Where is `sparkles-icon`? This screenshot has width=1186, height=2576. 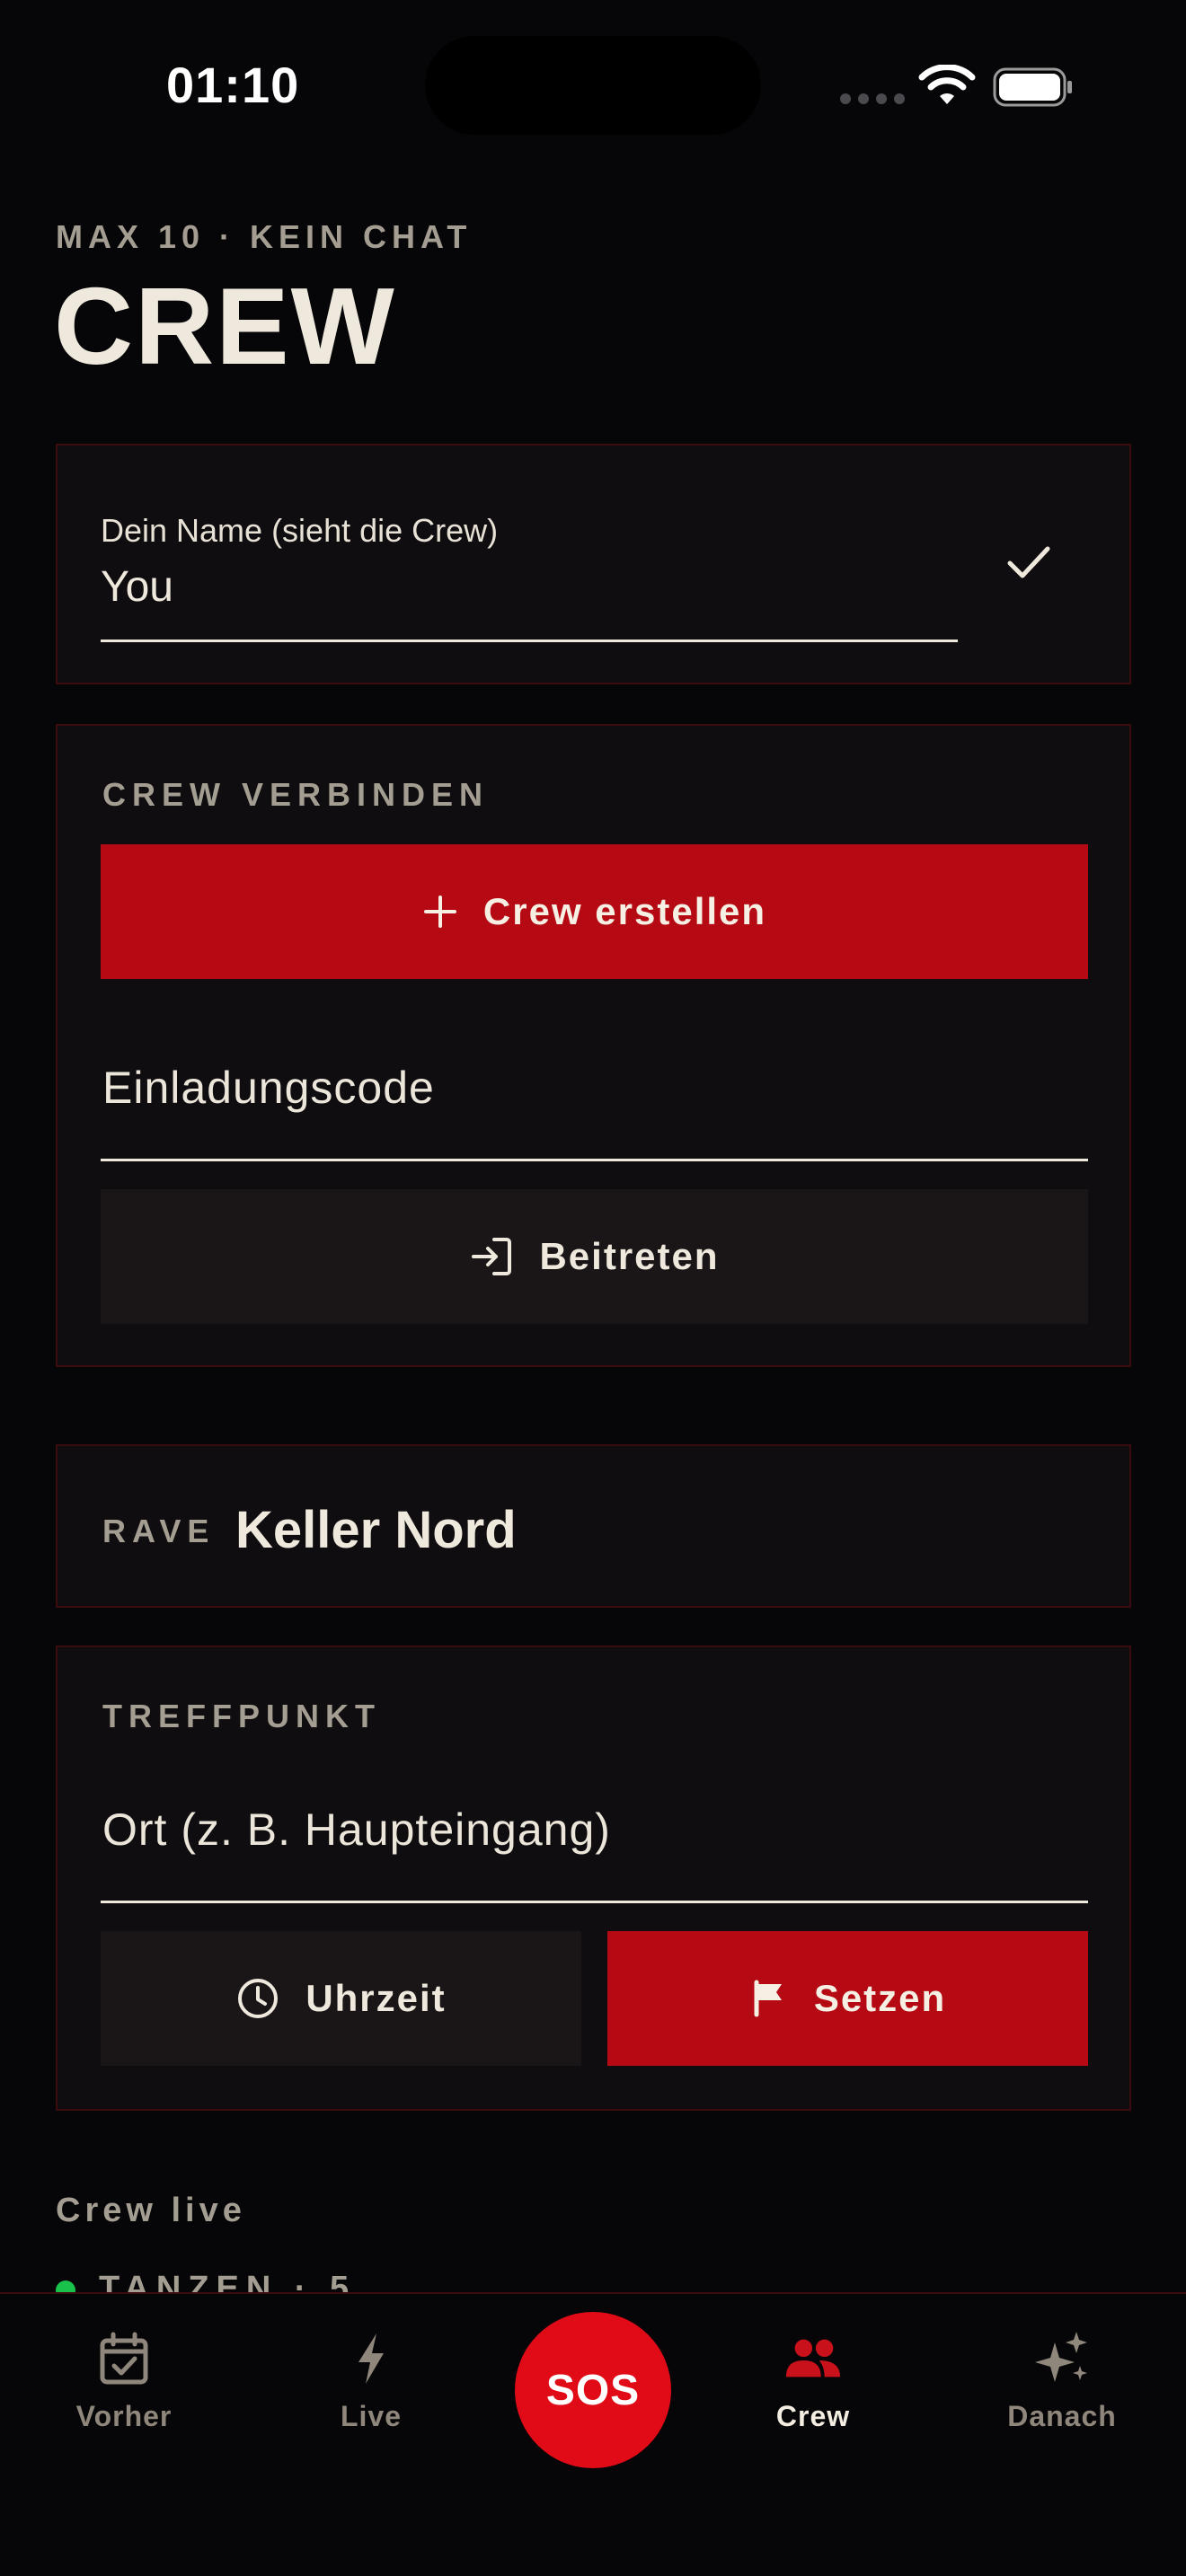 sparkles-icon is located at coordinates (1062, 2358).